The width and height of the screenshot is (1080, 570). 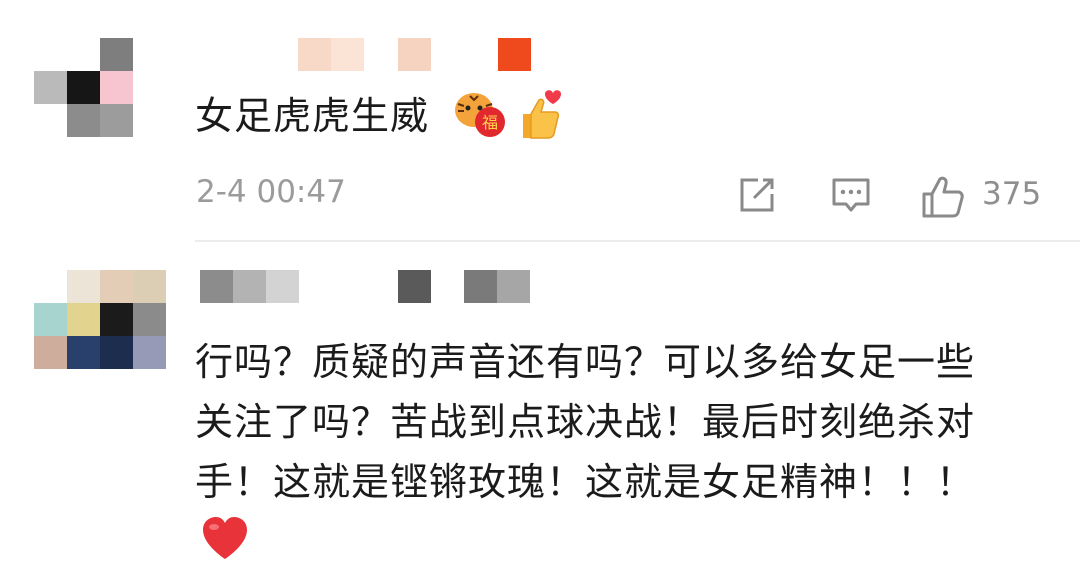 What do you see at coordinates (585, 482) in the screenshot?
I see `comment-line: 手！这就是铿锵玫瑰！这就是女足精神！！！` at bounding box center [585, 482].